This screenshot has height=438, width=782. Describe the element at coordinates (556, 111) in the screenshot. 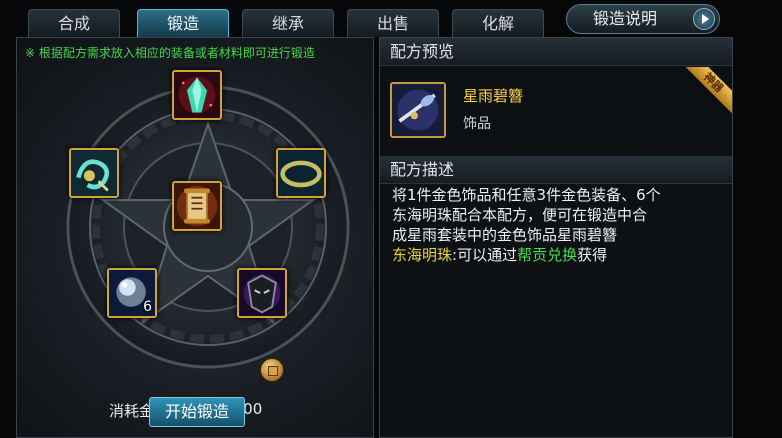

I see `recipe-preview: 星雨碧簪 饰品 神器` at that location.